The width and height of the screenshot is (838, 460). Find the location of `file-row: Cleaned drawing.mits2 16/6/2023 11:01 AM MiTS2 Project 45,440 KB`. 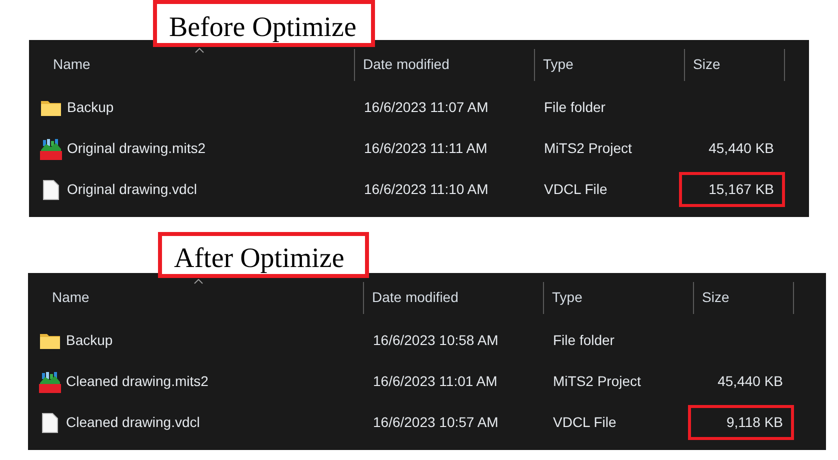

file-row: Cleaned drawing.mits2 16/6/2023 11:01 AM MiTS2 Project 45,440 KB is located at coordinates (427, 381).